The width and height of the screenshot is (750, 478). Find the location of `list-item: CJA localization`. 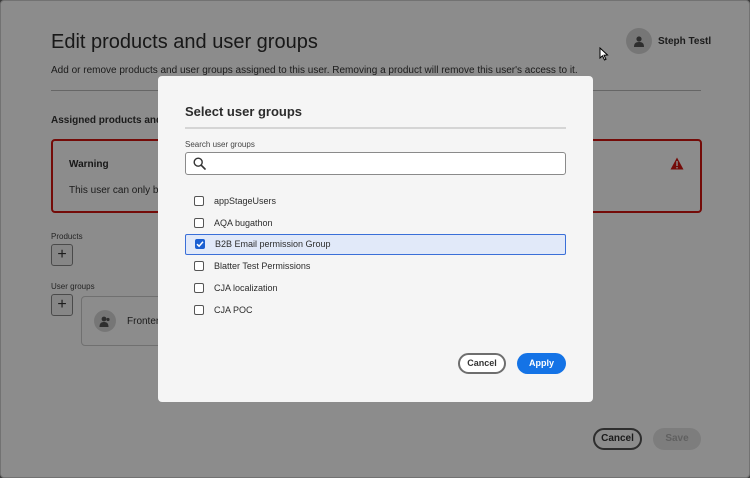

list-item: CJA localization is located at coordinates (375, 288).